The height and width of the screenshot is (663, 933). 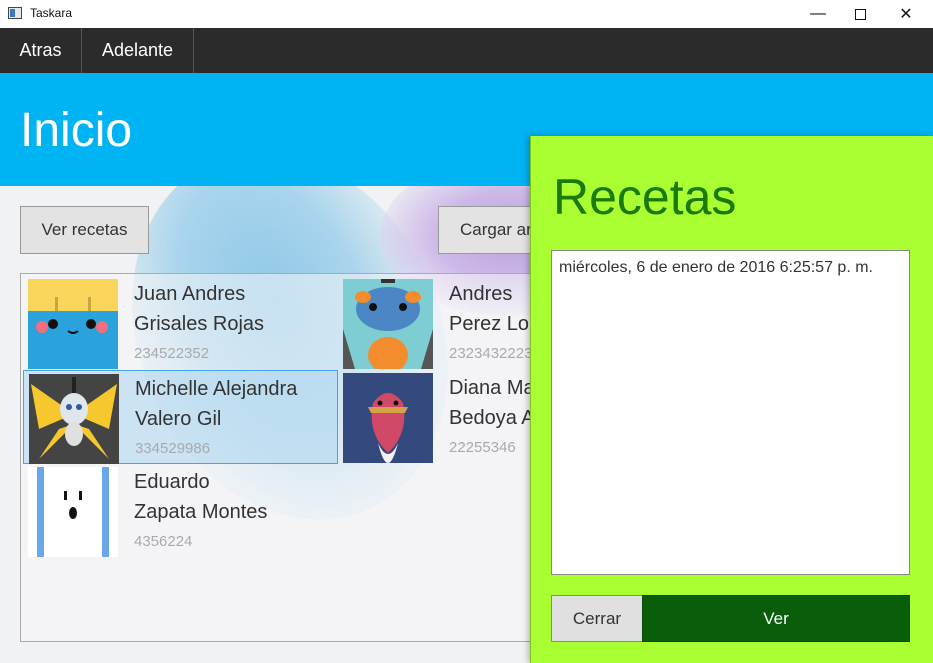 I want to click on flyout-title: Recetas, so click(x=645, y=197).